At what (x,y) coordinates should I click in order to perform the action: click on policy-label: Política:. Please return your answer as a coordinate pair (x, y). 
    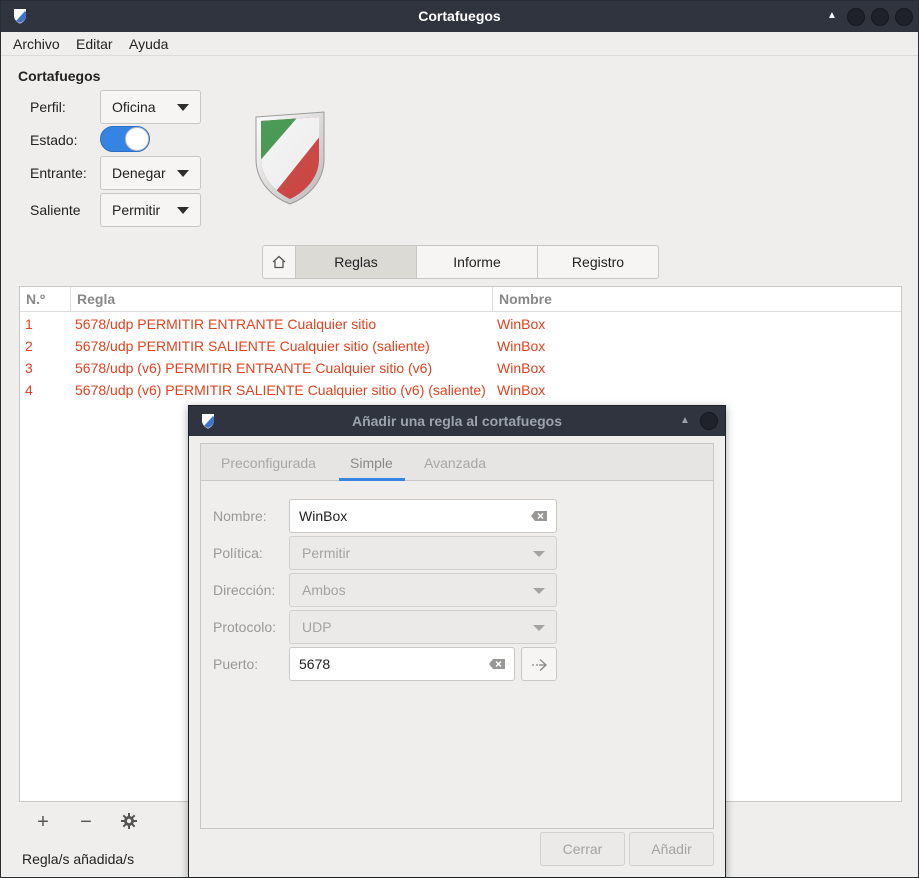
    Looking at the image, I should click on (238, 553).